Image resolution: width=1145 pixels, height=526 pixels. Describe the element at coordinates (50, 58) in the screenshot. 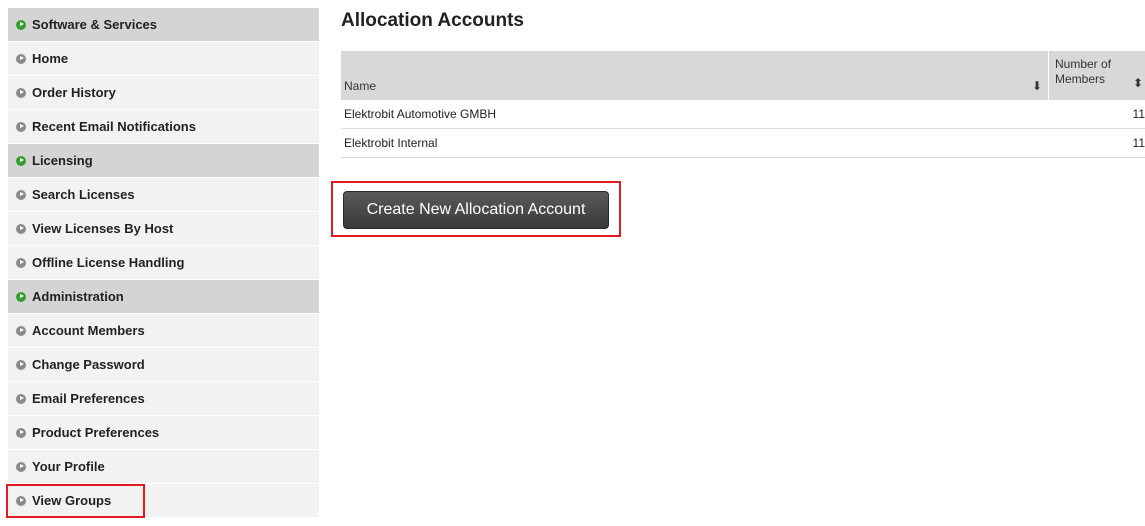

I see `sidebar-item-label: Home` at that location.